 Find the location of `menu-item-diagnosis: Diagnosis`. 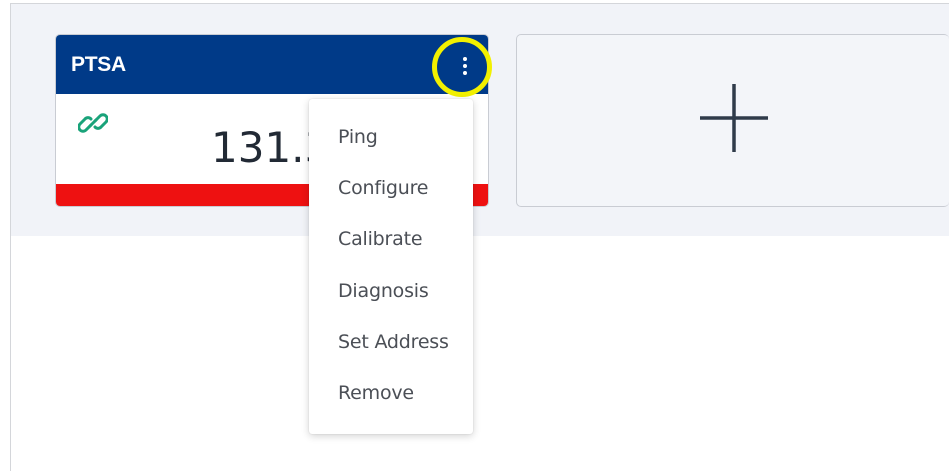

menu-item-diagnosis: Diagnosis is located at coordinates (383, 291).